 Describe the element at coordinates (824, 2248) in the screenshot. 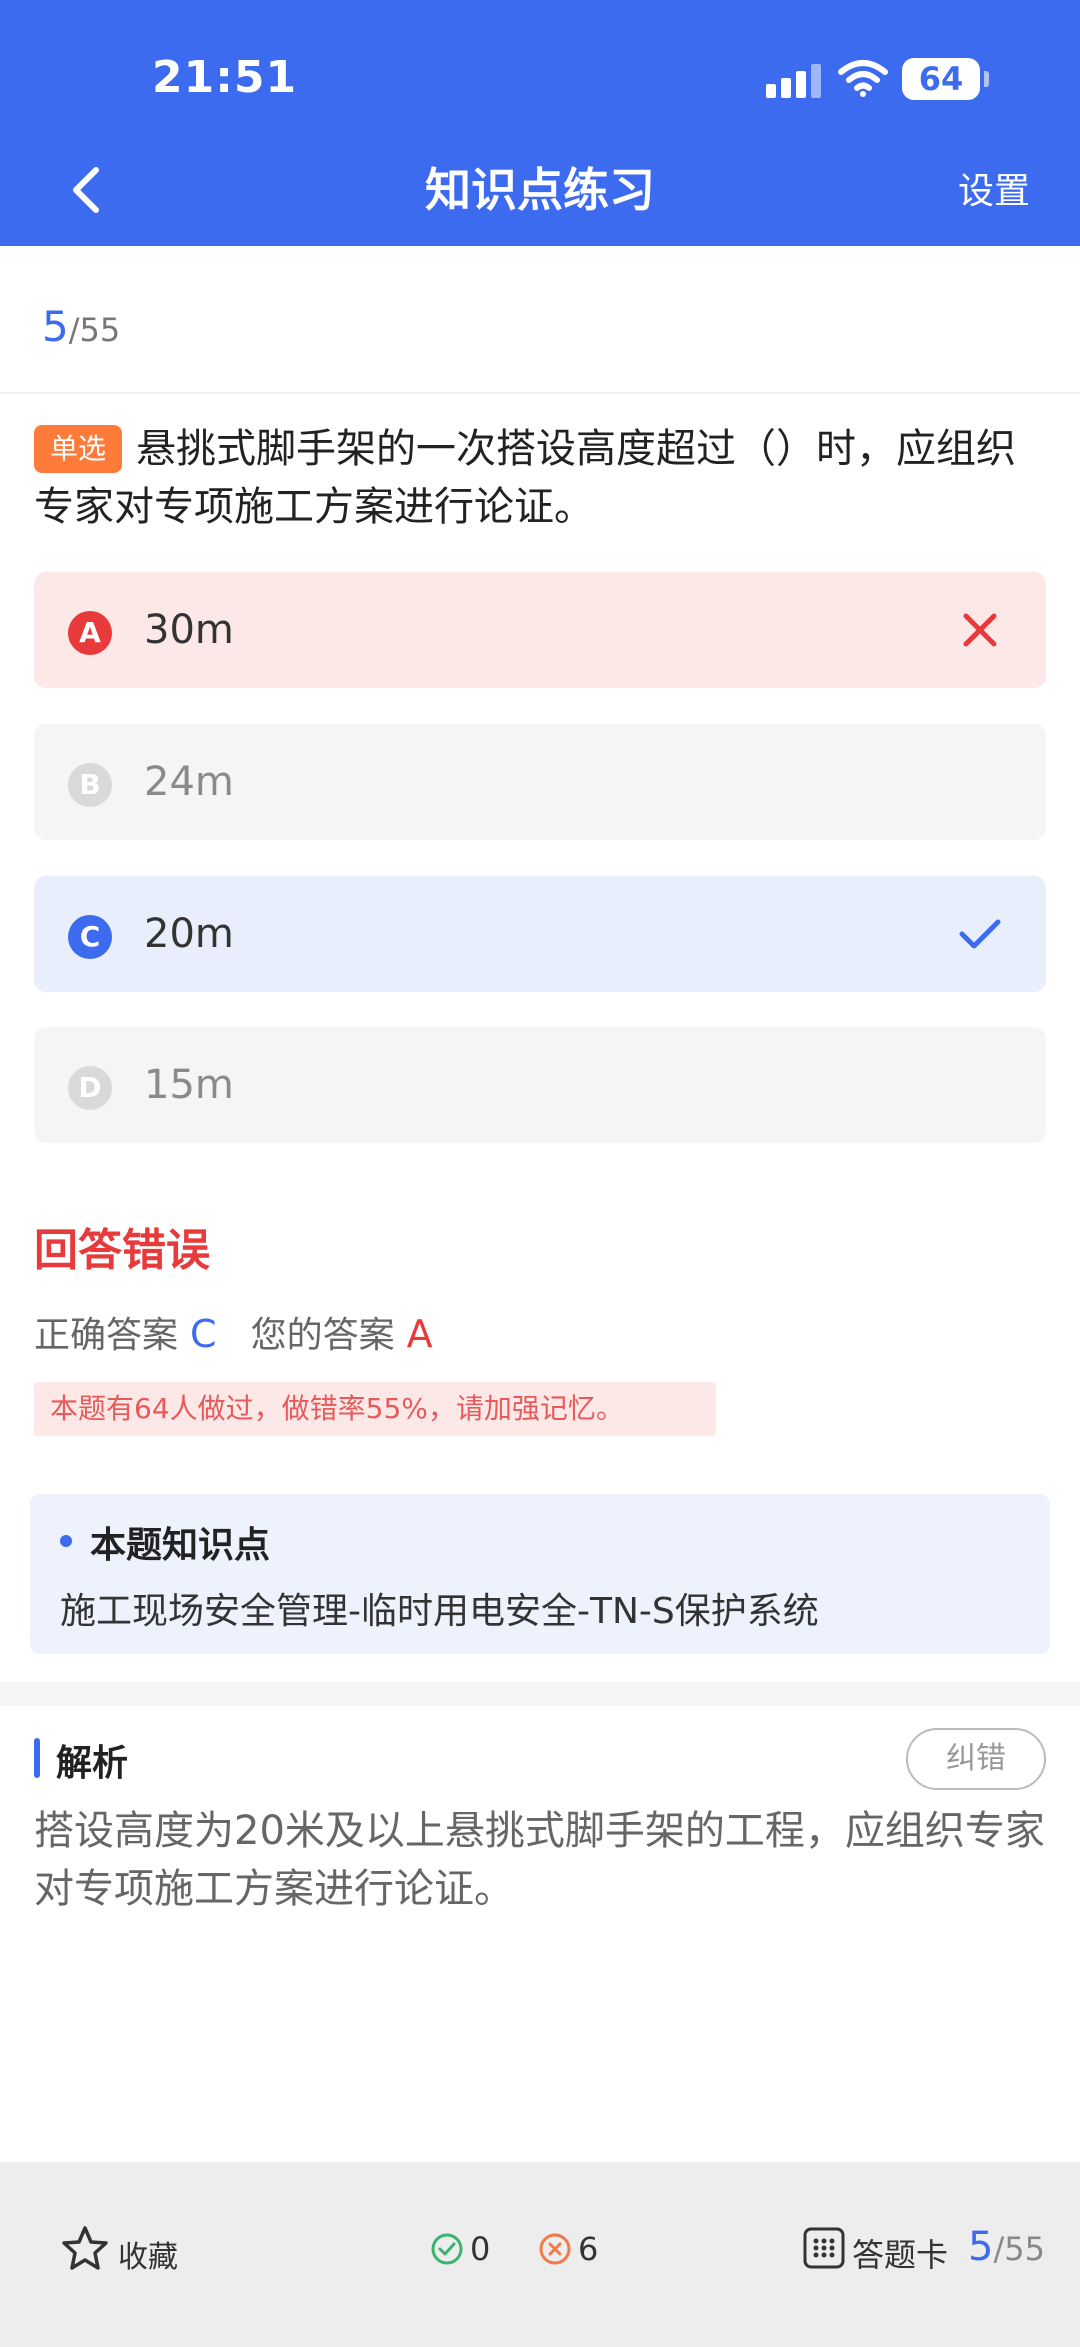

I see `answer-card-icon` at that location.